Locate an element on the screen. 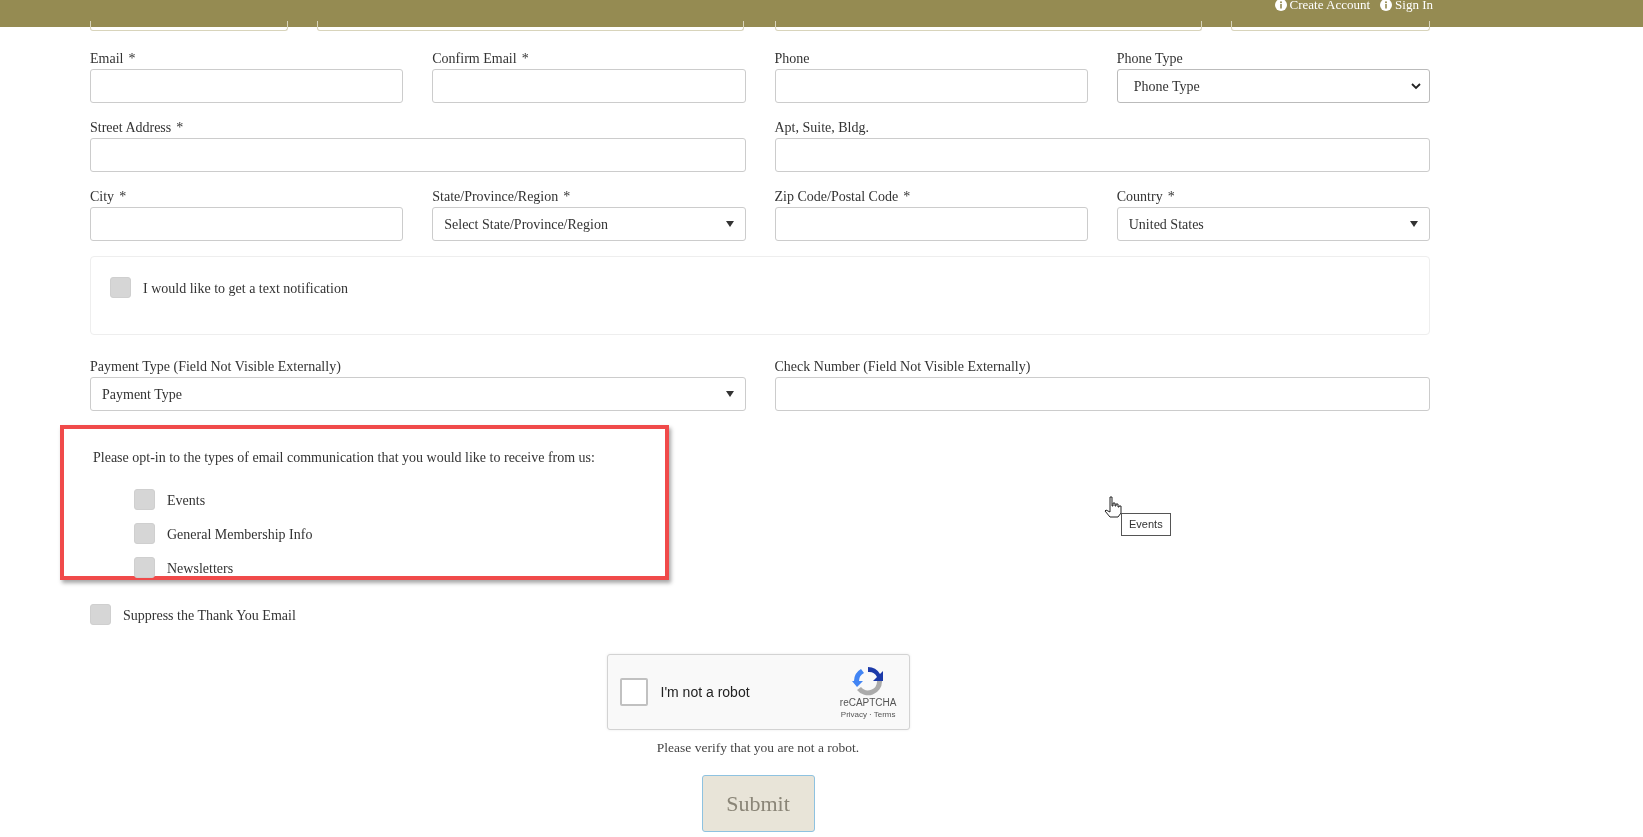 The width and height of the screenshot is (1643, 837). checkbox-label: General Membership Info is located at coordinates (240, 535).